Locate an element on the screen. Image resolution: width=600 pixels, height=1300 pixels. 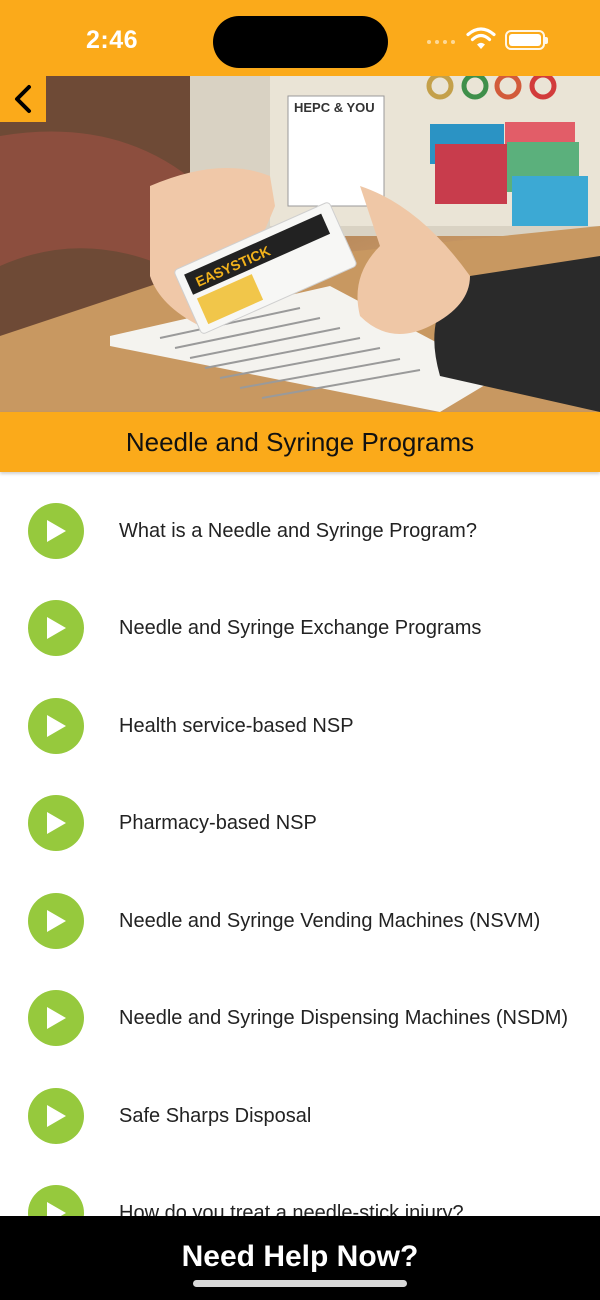
list-item: Health service-based NSP is located at coordinates (300, 725).